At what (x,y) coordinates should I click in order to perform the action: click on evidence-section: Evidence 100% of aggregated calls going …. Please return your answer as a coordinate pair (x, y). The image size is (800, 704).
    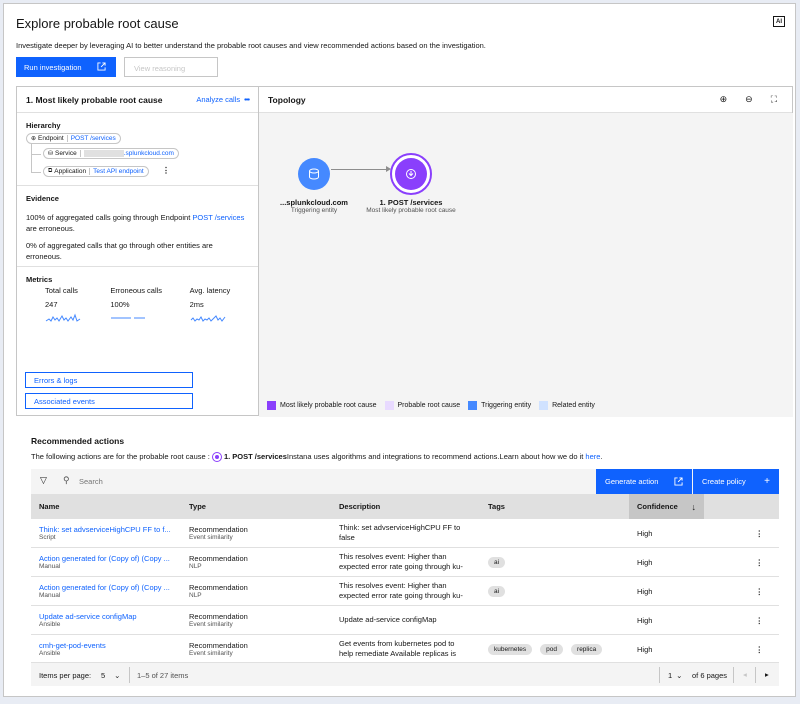
    Looking at the image, I should click on (137, 226).